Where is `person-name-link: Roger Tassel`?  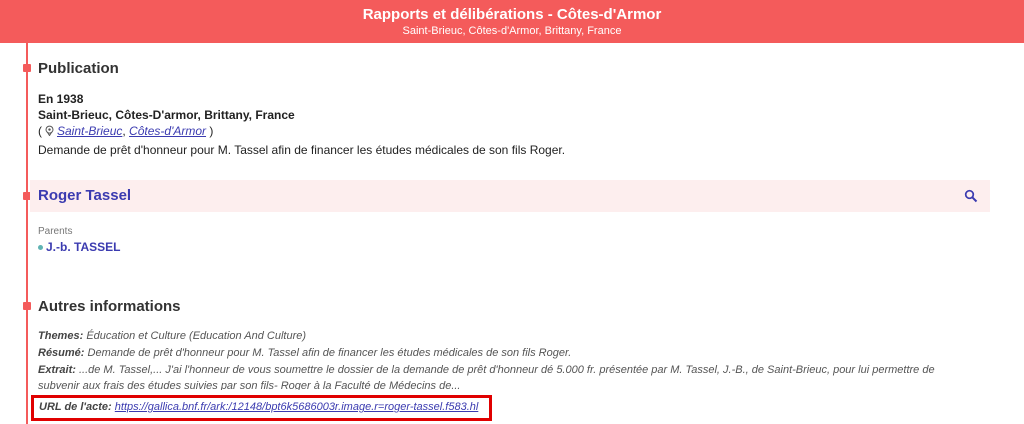 person-name-link: Roger Tassel is located at coordinates (84, 195).